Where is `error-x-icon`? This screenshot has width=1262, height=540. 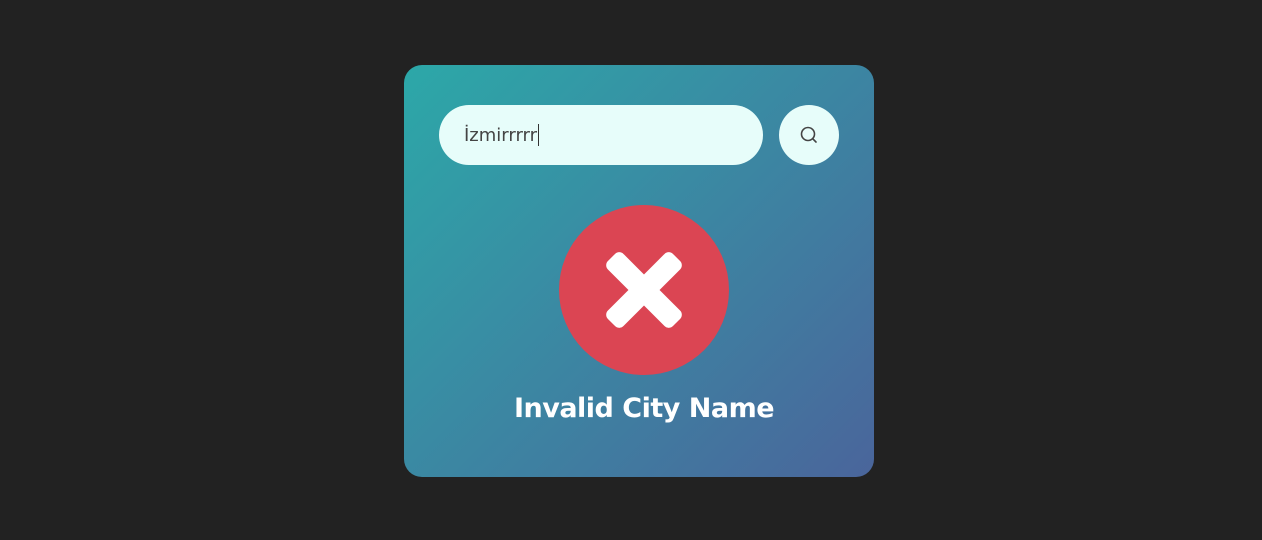 error-x-icon is located at coordinates (644, 290).